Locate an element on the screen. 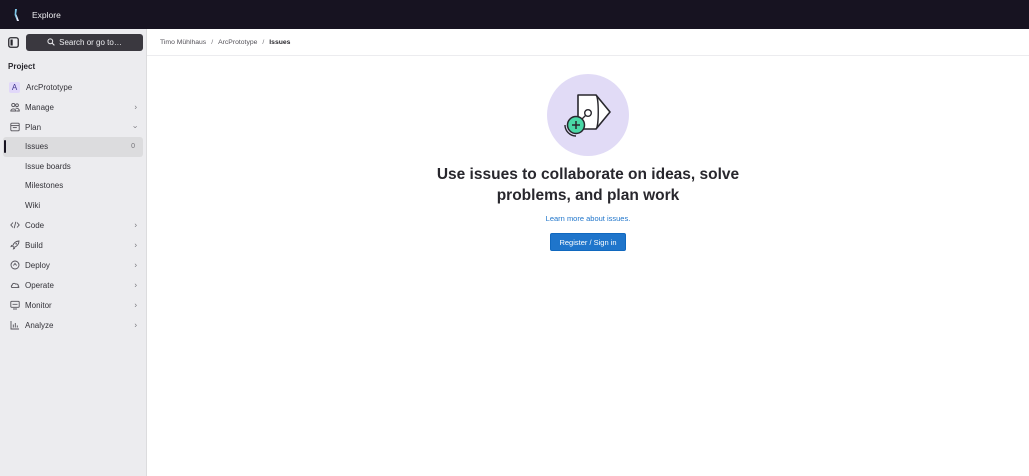 The height and width of the screenshot is (476, 1029). explore-link: Explore is located at coordinates (46, 15).